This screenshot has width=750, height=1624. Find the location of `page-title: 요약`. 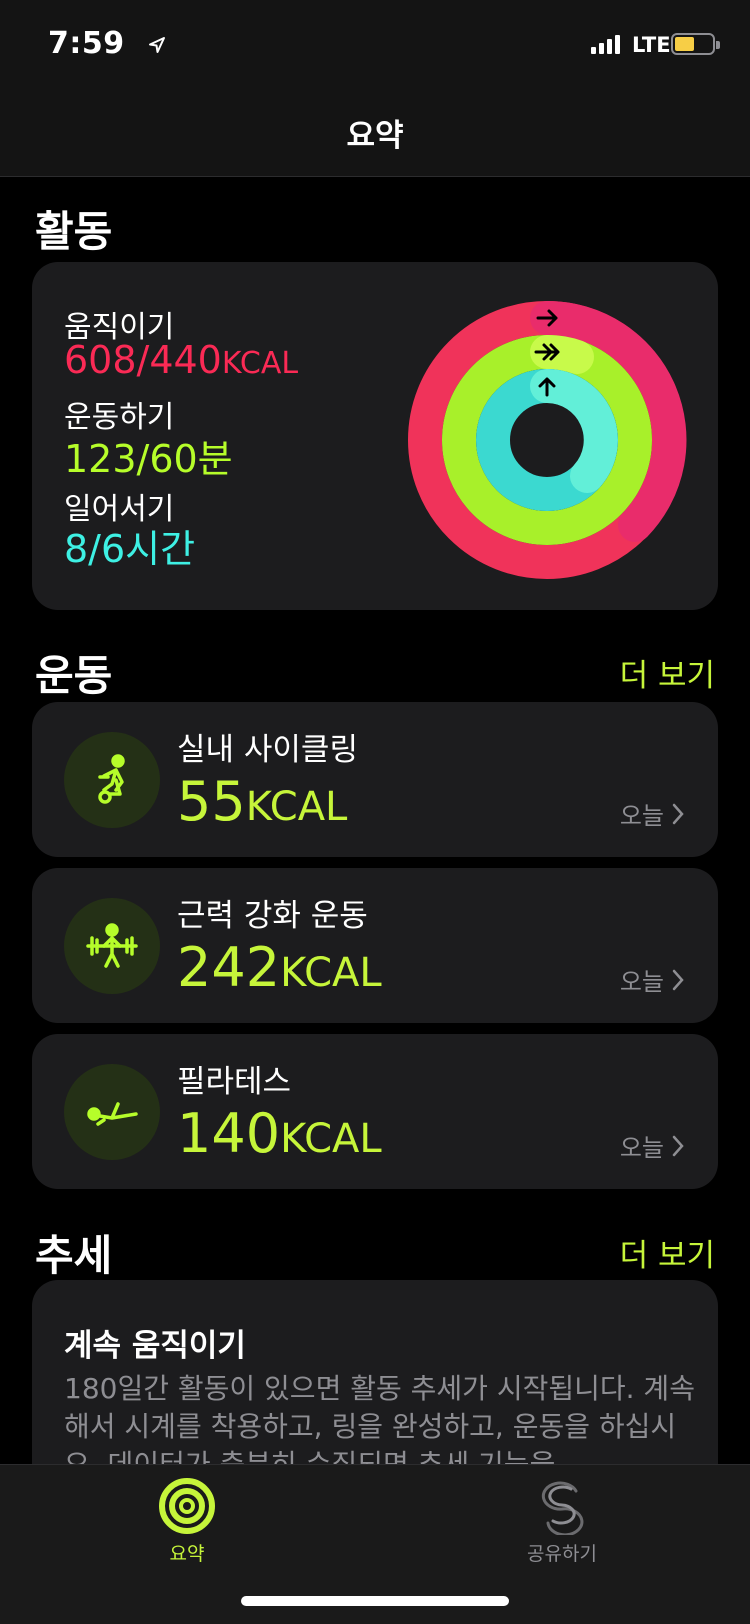

page-title: 요약 is located at coordinates (375, 136).